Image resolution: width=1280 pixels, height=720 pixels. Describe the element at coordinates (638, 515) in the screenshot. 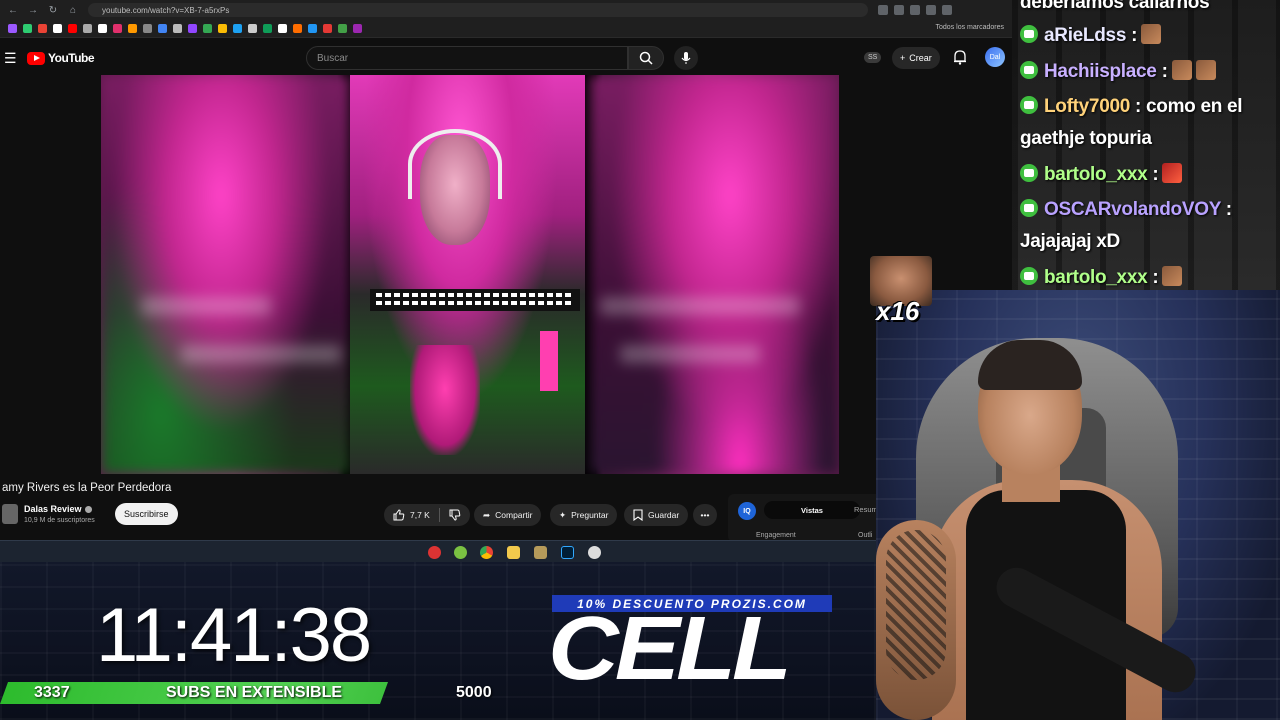

I see `bookmark-save-icon` at that location.